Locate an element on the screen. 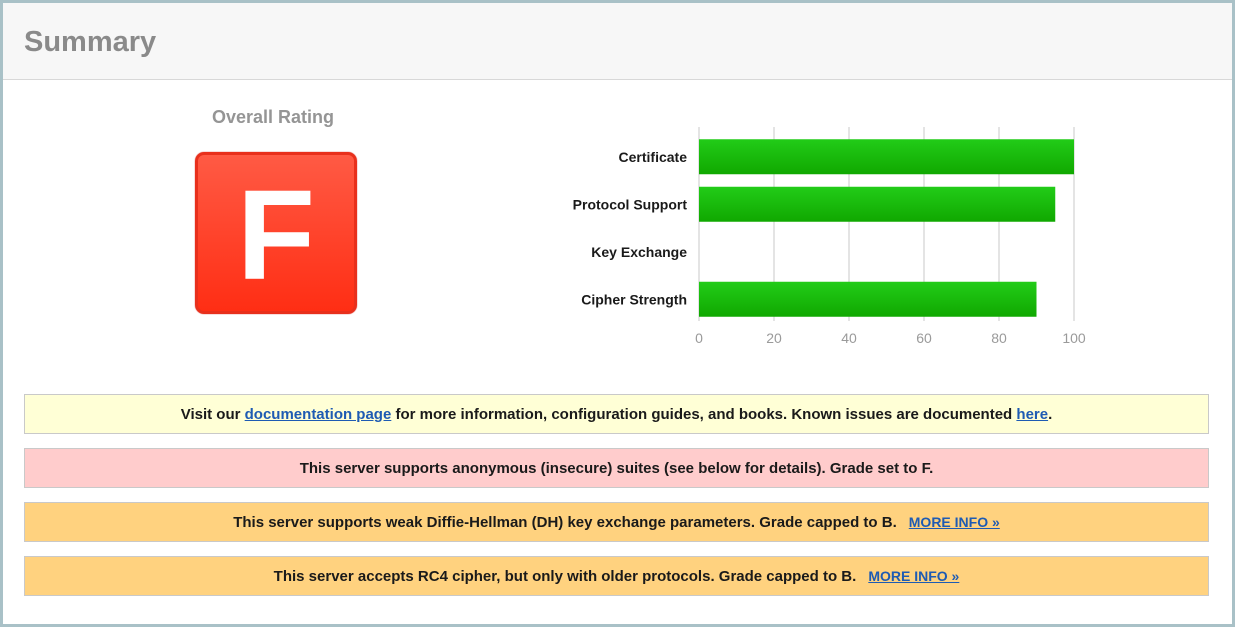  grade-badge: F is located at coordinates (276, 233).